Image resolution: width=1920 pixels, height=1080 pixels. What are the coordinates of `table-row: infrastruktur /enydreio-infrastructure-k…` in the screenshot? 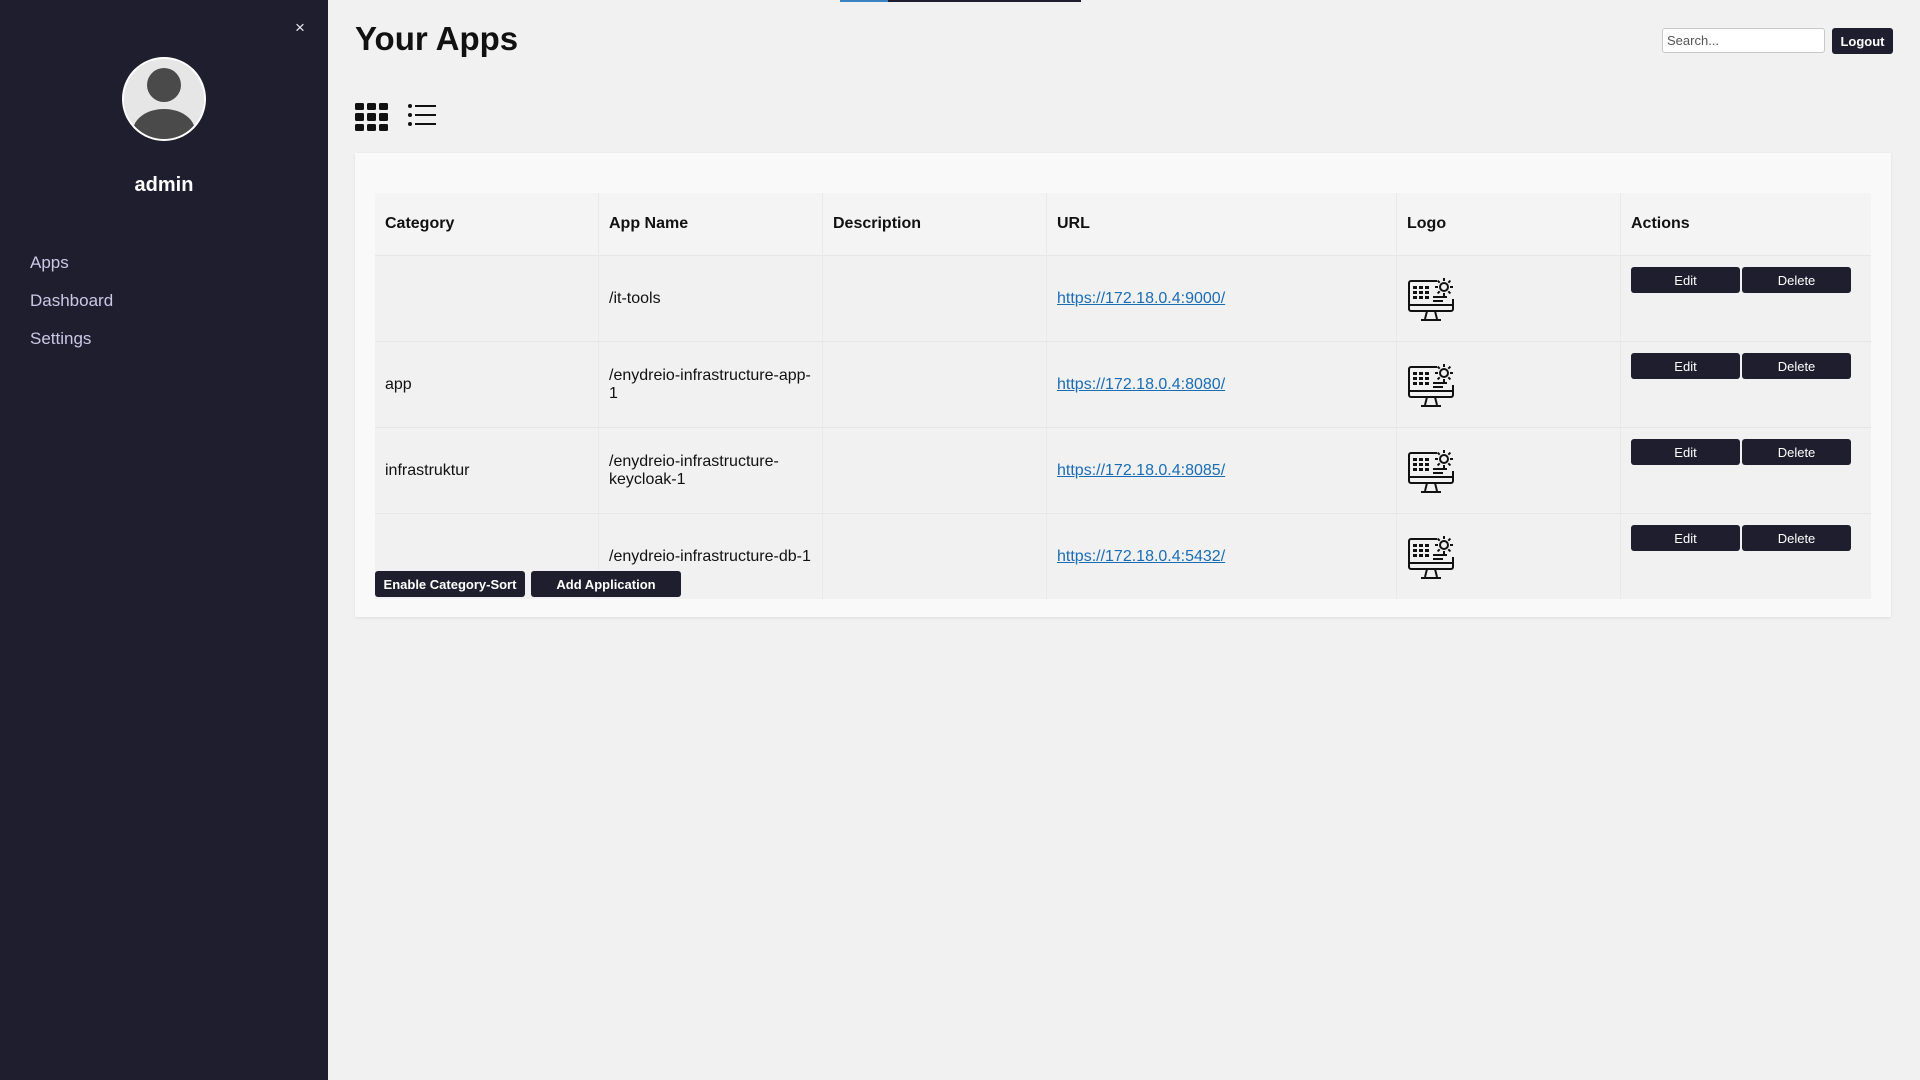 It's located at (1123, 470).